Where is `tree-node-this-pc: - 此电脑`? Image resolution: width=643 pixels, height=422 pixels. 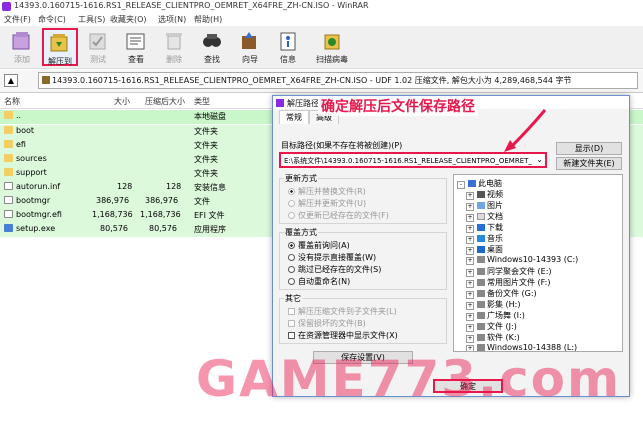
tree-node-this-pc: - 此电脑 is located at coordinates (479, 183).